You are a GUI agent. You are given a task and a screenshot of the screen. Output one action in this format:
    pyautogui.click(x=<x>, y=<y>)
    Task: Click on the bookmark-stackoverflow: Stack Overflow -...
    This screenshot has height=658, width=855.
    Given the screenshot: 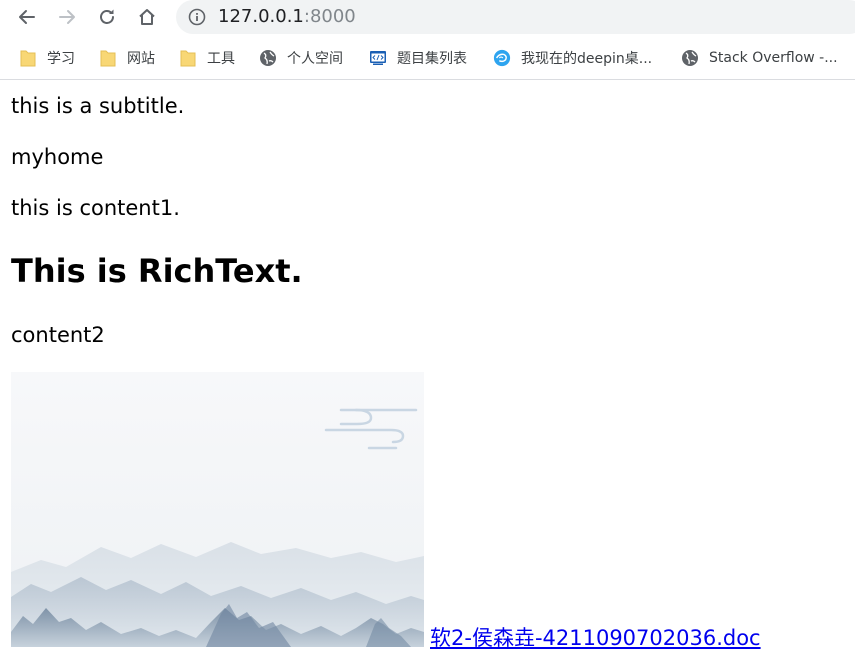 What is the action you would take?
    pyautogui.click(x=759, y=58)
    